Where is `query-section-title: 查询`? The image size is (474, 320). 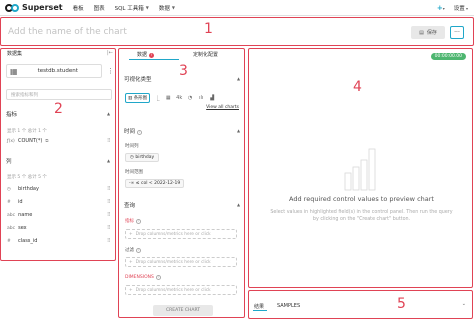 query-section-title: 查询 is located at coordinates (130, 206).